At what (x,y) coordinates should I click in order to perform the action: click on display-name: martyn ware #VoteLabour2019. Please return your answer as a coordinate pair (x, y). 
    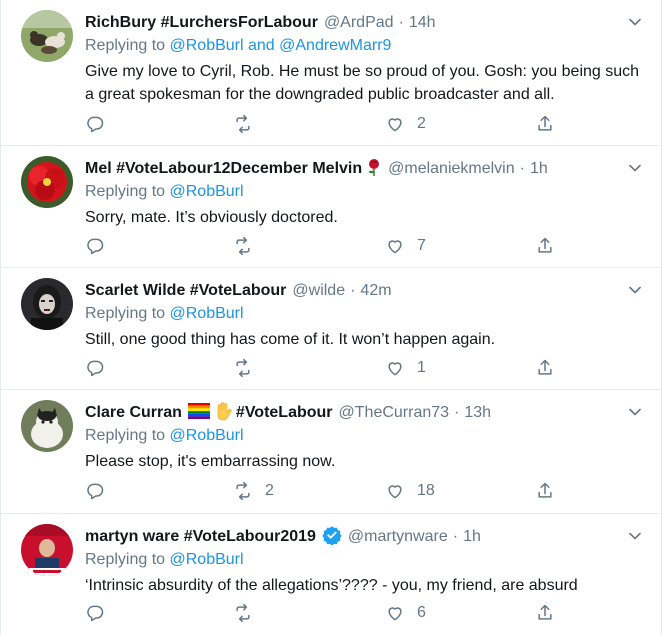
    Looking at the image, I should click on (200, 537).